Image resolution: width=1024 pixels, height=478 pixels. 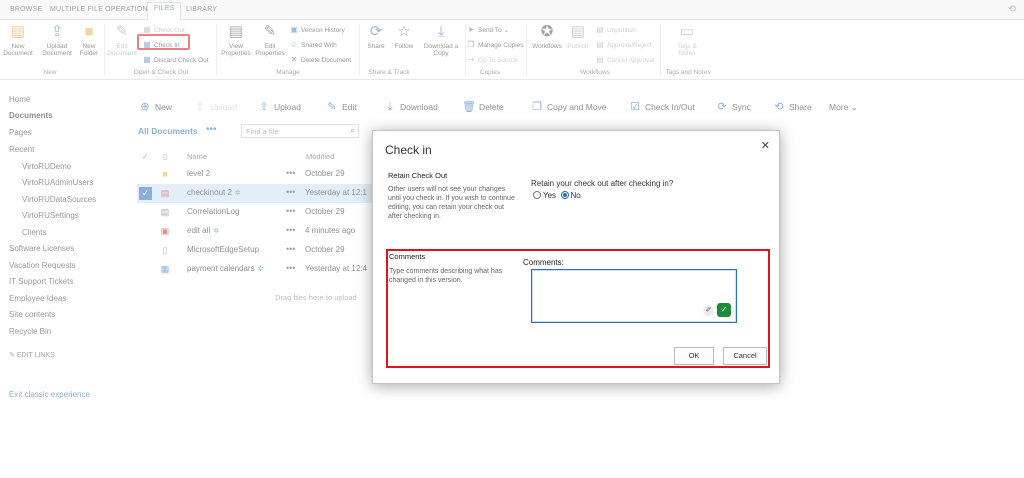 What do you see at coordinates (550, 195) in the screenshot?
I see `radio-yes-label: Yes` at bounding box center [550, 195].